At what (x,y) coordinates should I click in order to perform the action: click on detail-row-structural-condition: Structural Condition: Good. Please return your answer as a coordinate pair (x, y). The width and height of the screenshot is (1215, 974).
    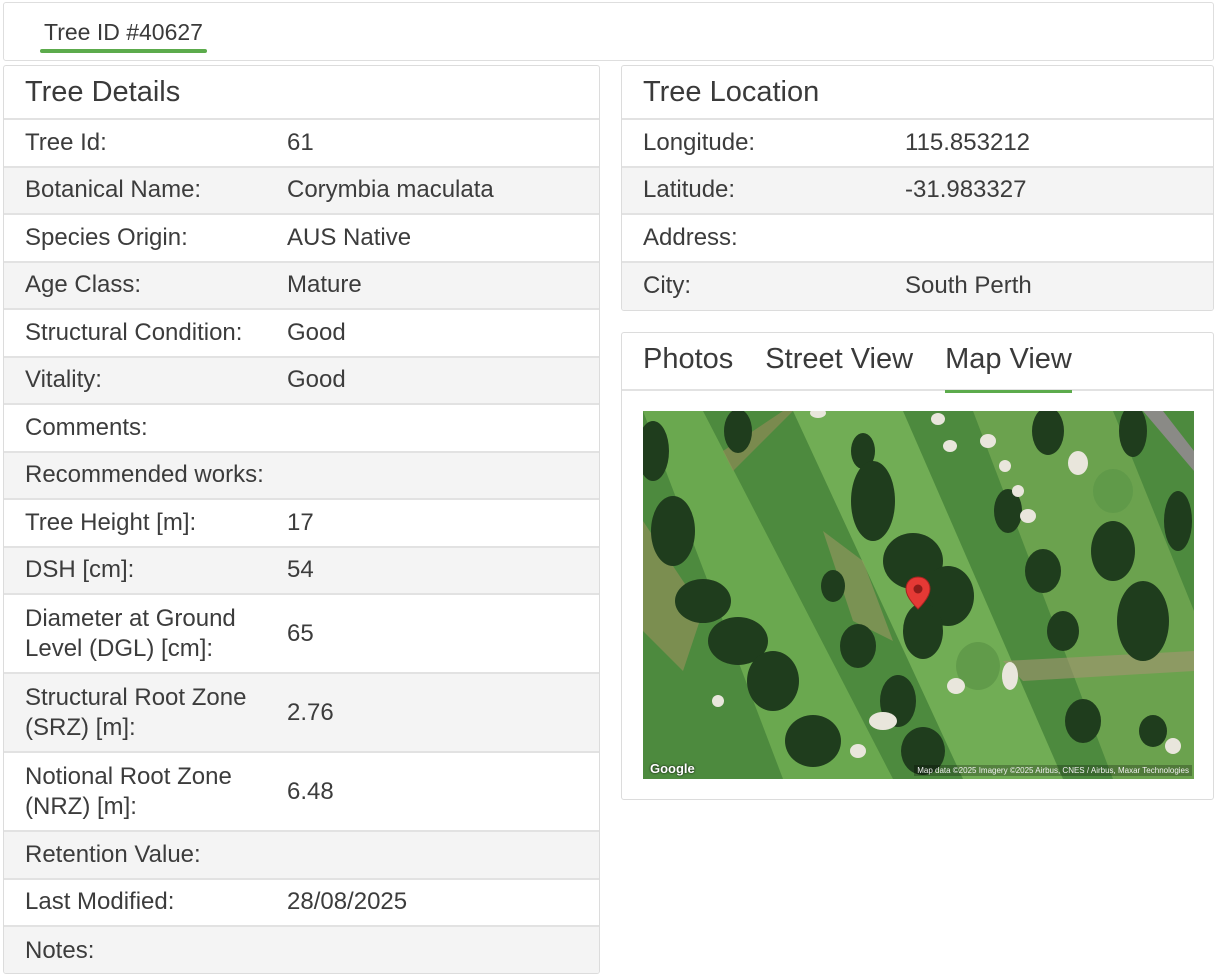
    Looking at the image, I should click on (301, 334).